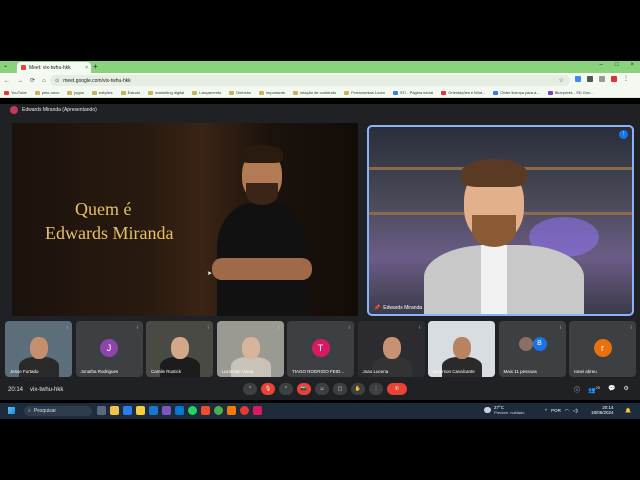 This screenshot has width=640, height=480. Describe the element at coordinates (617, 65) in the screenshot. I see `maximize-button: □` at that location.